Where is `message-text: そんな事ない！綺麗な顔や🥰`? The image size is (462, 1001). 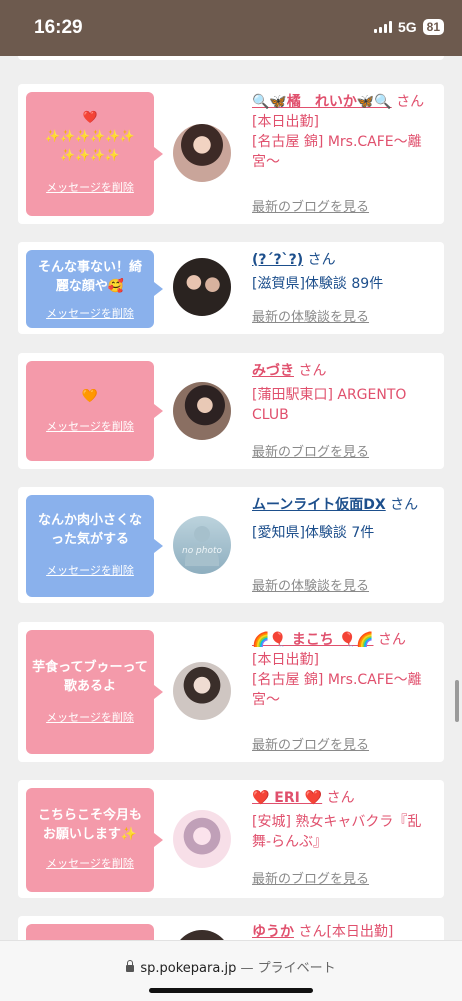 message-text: そんな事ない！綺麗な顔や🥰 is located at coordinates (89, 277).